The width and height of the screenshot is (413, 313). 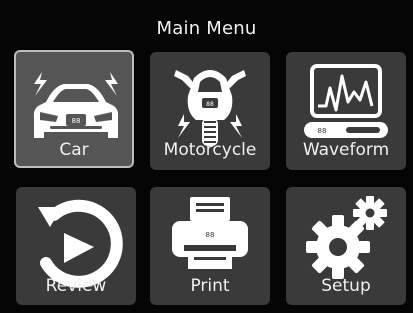 What do you see at coordinates (210, 111) in the screenshot?
I see `menu-tile-motorcycle: 88 Motorcycle` at bounding box center [210, 111].